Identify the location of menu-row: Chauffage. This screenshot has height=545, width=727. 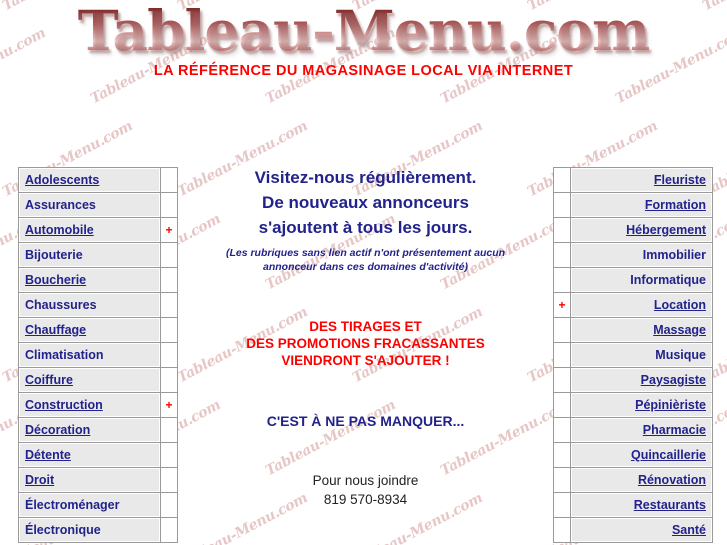
(98, 330).